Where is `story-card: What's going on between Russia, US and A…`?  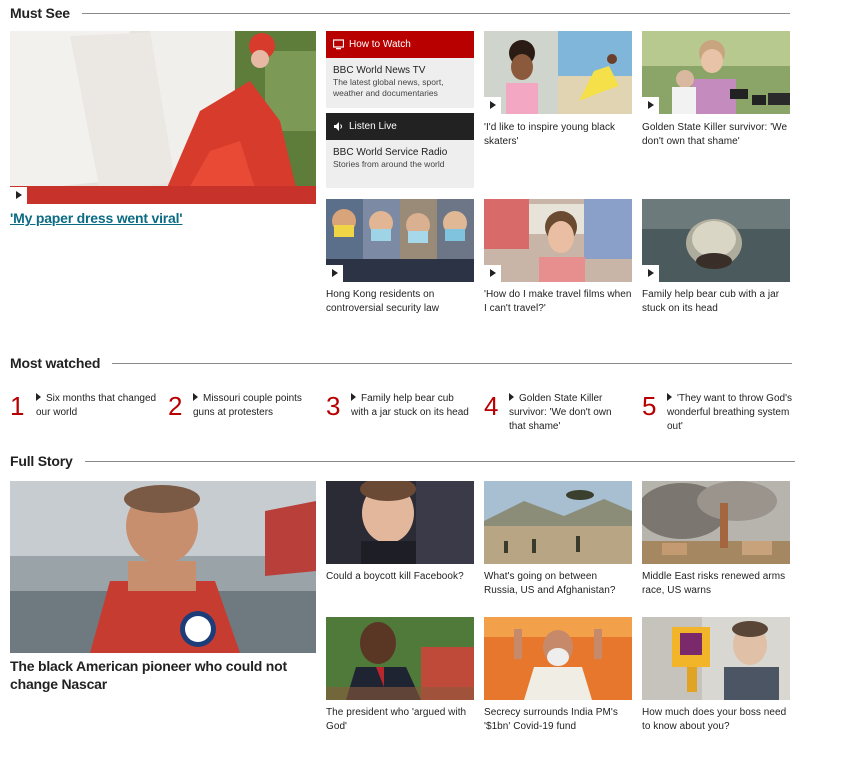
story-card: What's going on between Russia, US and A… is located at coordinates (558, 541).